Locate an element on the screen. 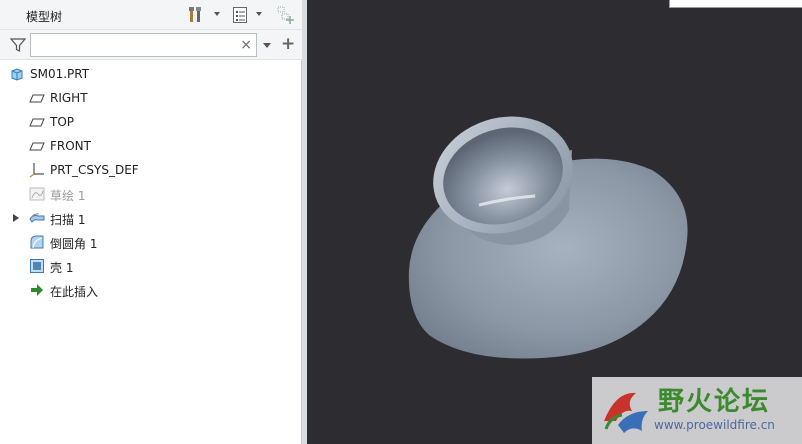  tree-item-label: FRONT is located at coordinates (70, 146).